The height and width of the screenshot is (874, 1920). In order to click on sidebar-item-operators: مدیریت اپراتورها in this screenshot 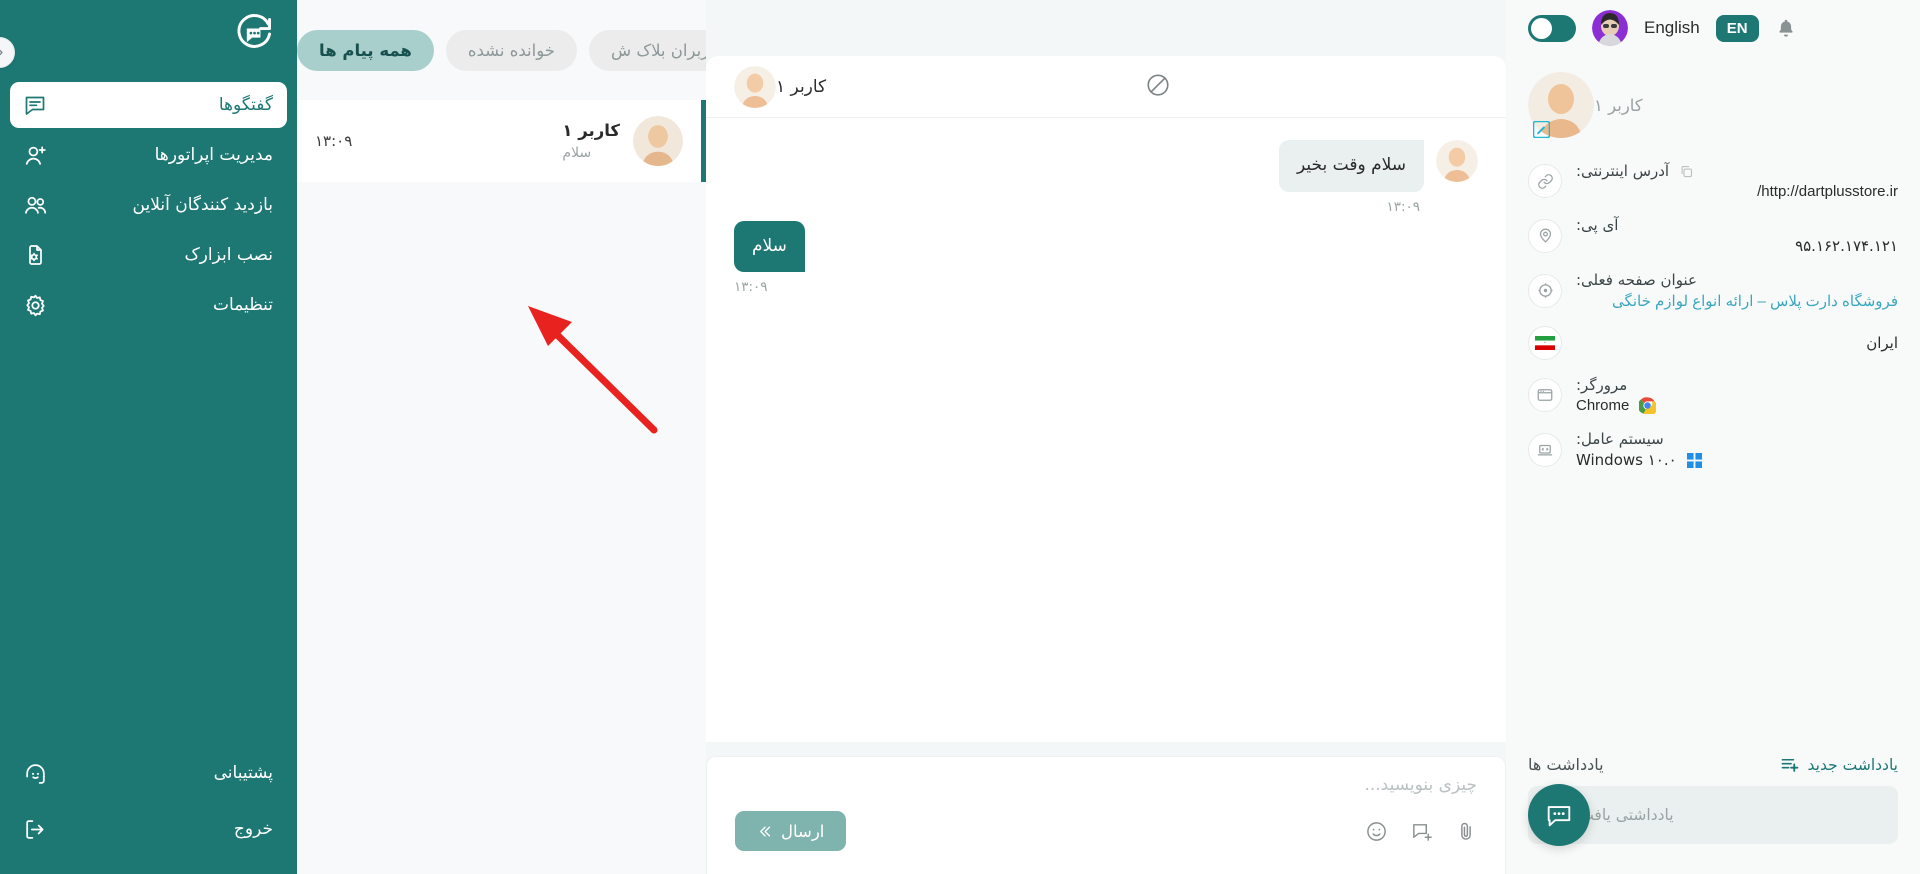, I will do `click(148, 155)`.